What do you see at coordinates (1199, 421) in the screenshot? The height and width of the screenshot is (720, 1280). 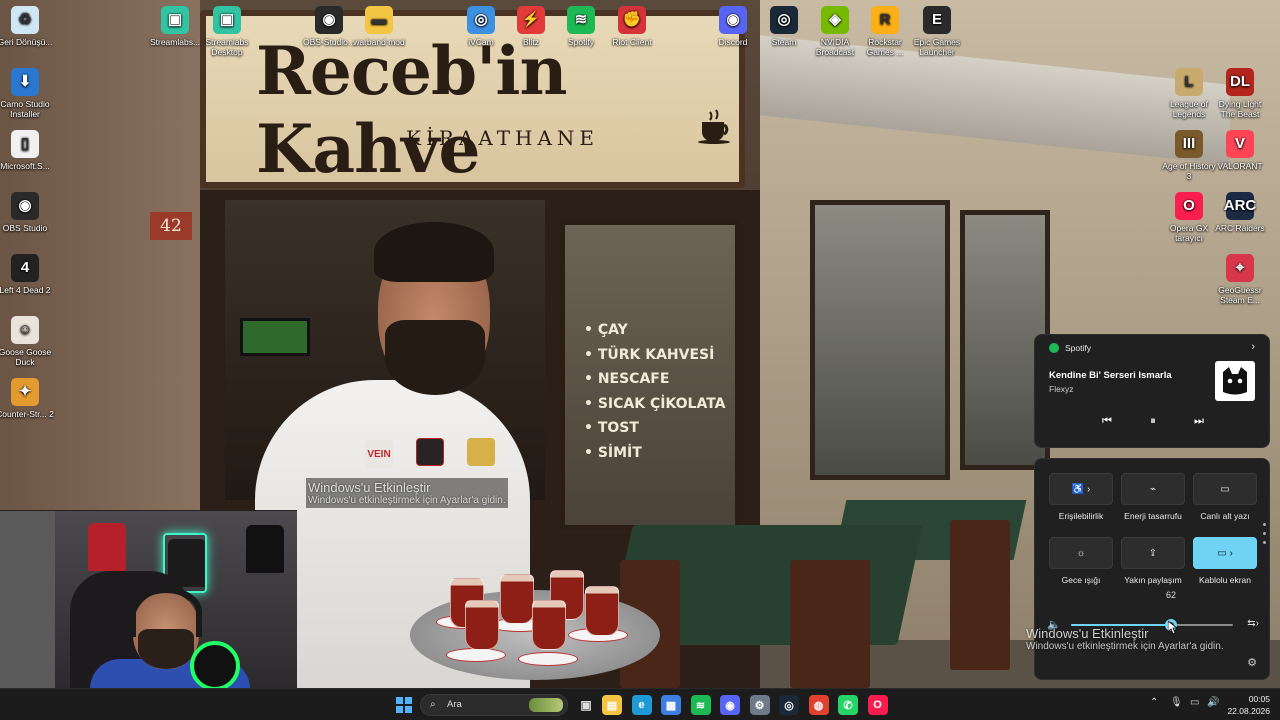 I see `next-track-icon: ⏭` at bounding box center [1199, 421].